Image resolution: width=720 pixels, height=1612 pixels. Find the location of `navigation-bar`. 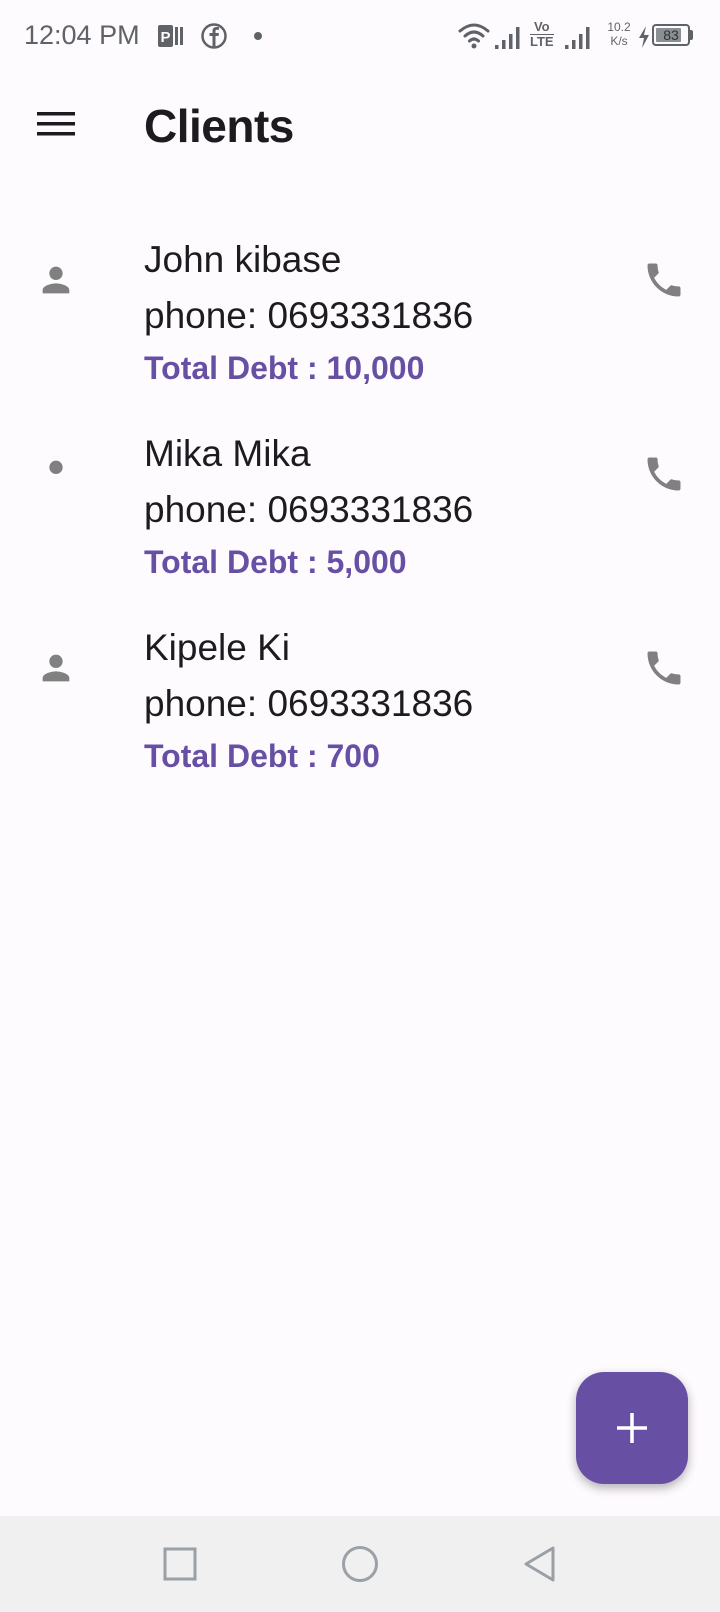

navigation-bar is located at coordinates (360, 1564).